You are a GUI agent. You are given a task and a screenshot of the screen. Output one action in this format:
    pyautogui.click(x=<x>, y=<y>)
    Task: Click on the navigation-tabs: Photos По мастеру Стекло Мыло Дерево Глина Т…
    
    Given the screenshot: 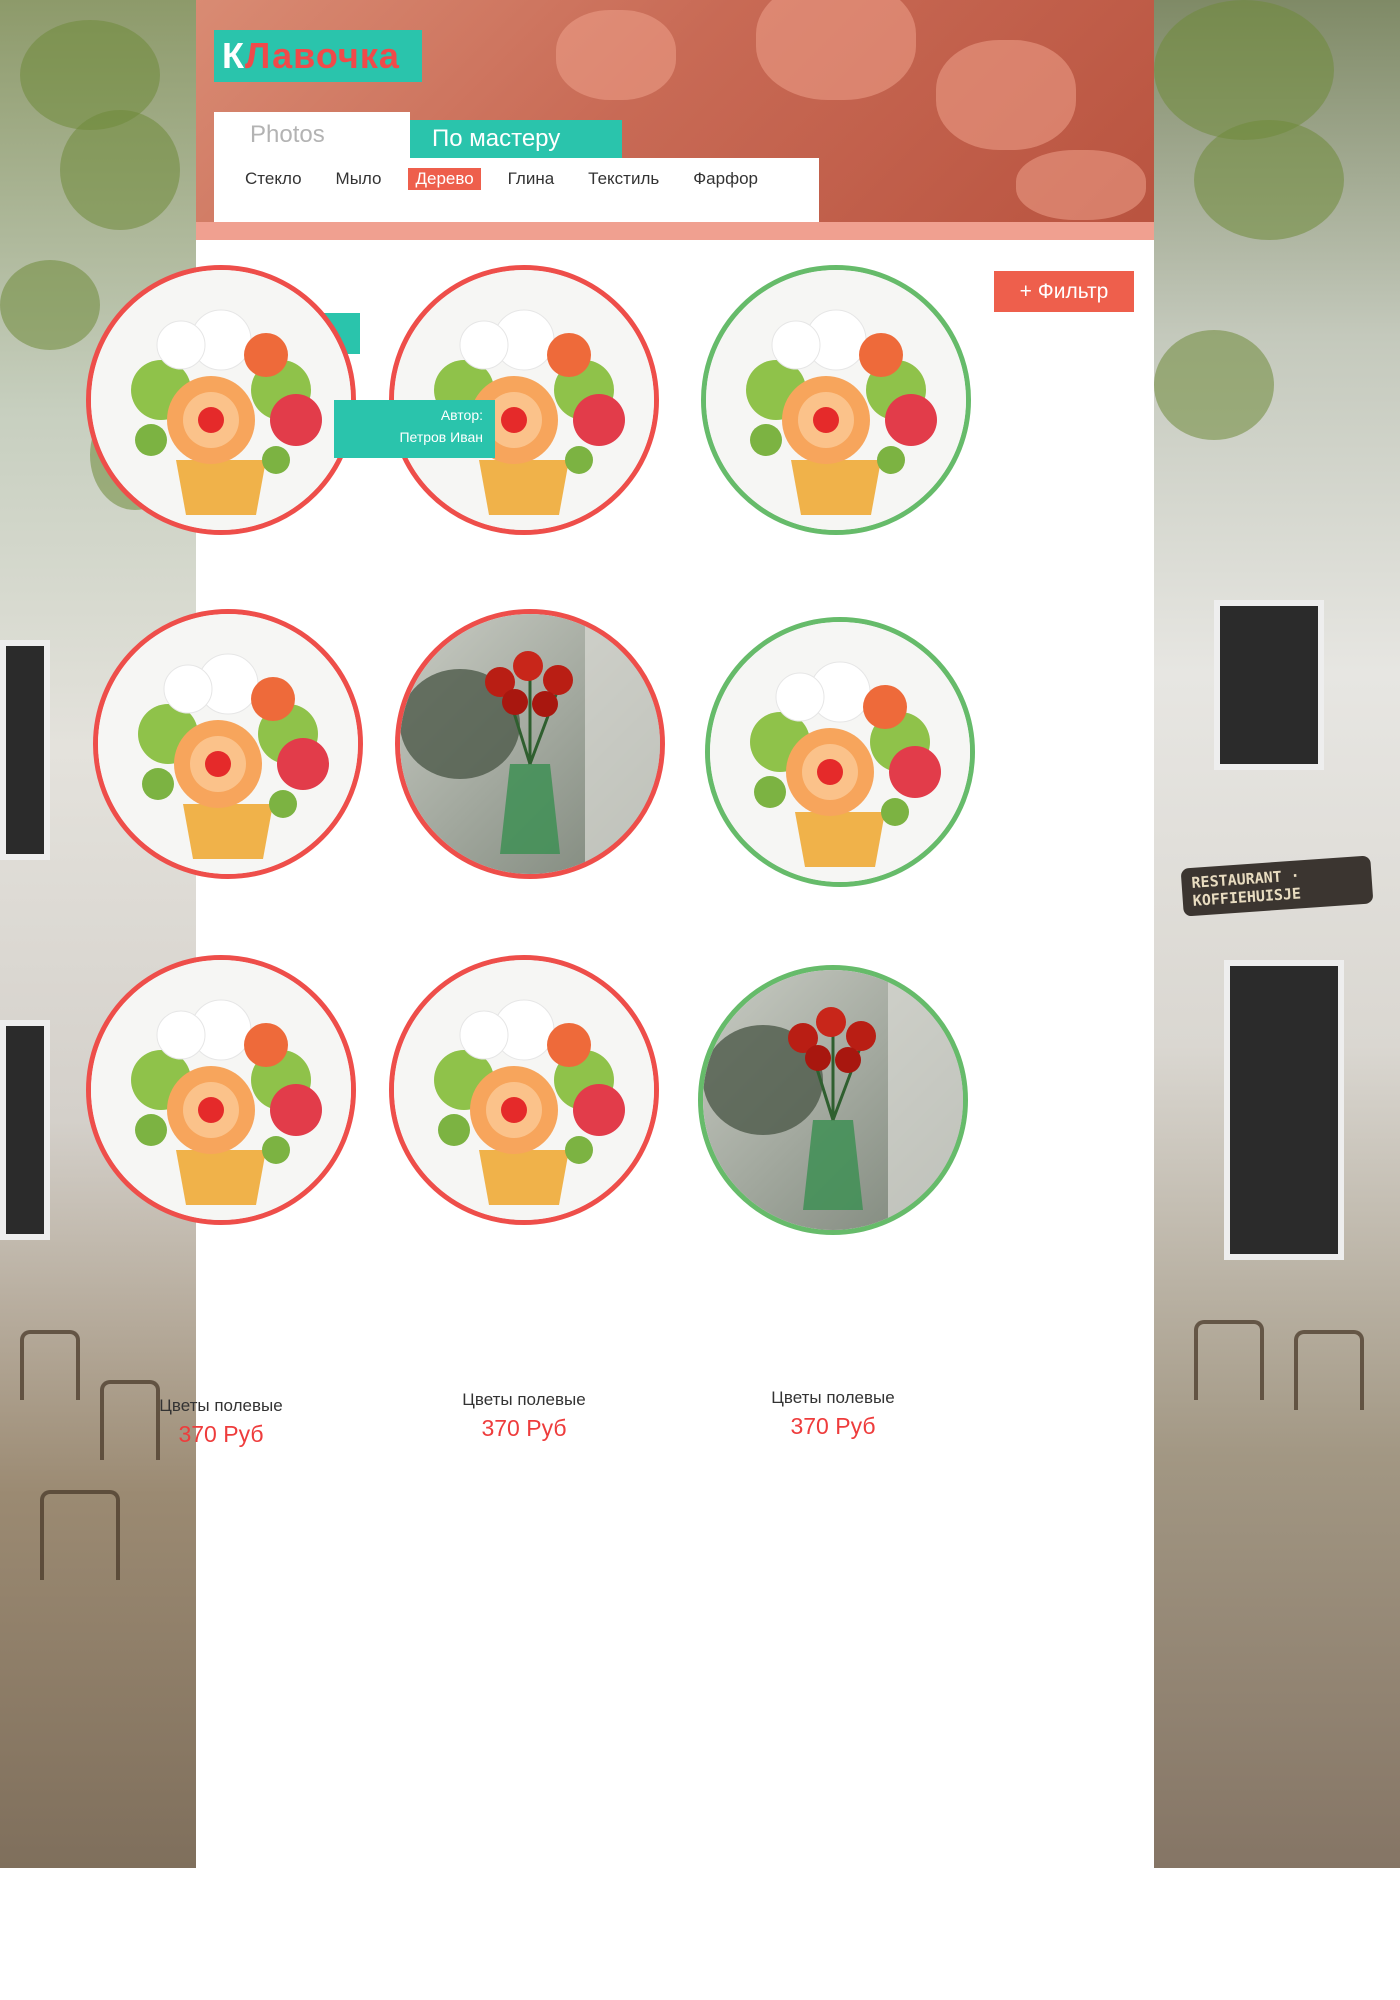 What is the action you would take?
    pyautogui.click(x=516, y=167)
    